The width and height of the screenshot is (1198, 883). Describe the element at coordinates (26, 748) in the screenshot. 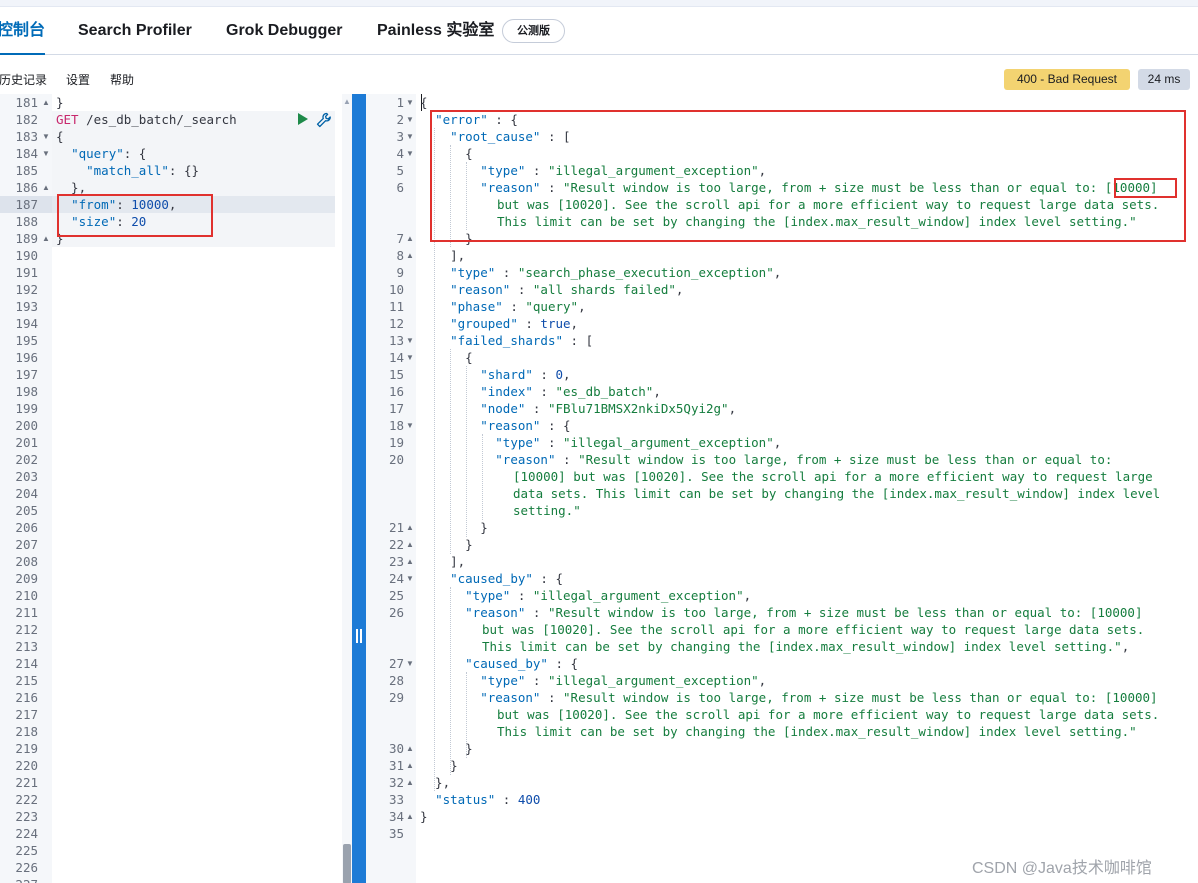

I see `line-number: 219` at that location.